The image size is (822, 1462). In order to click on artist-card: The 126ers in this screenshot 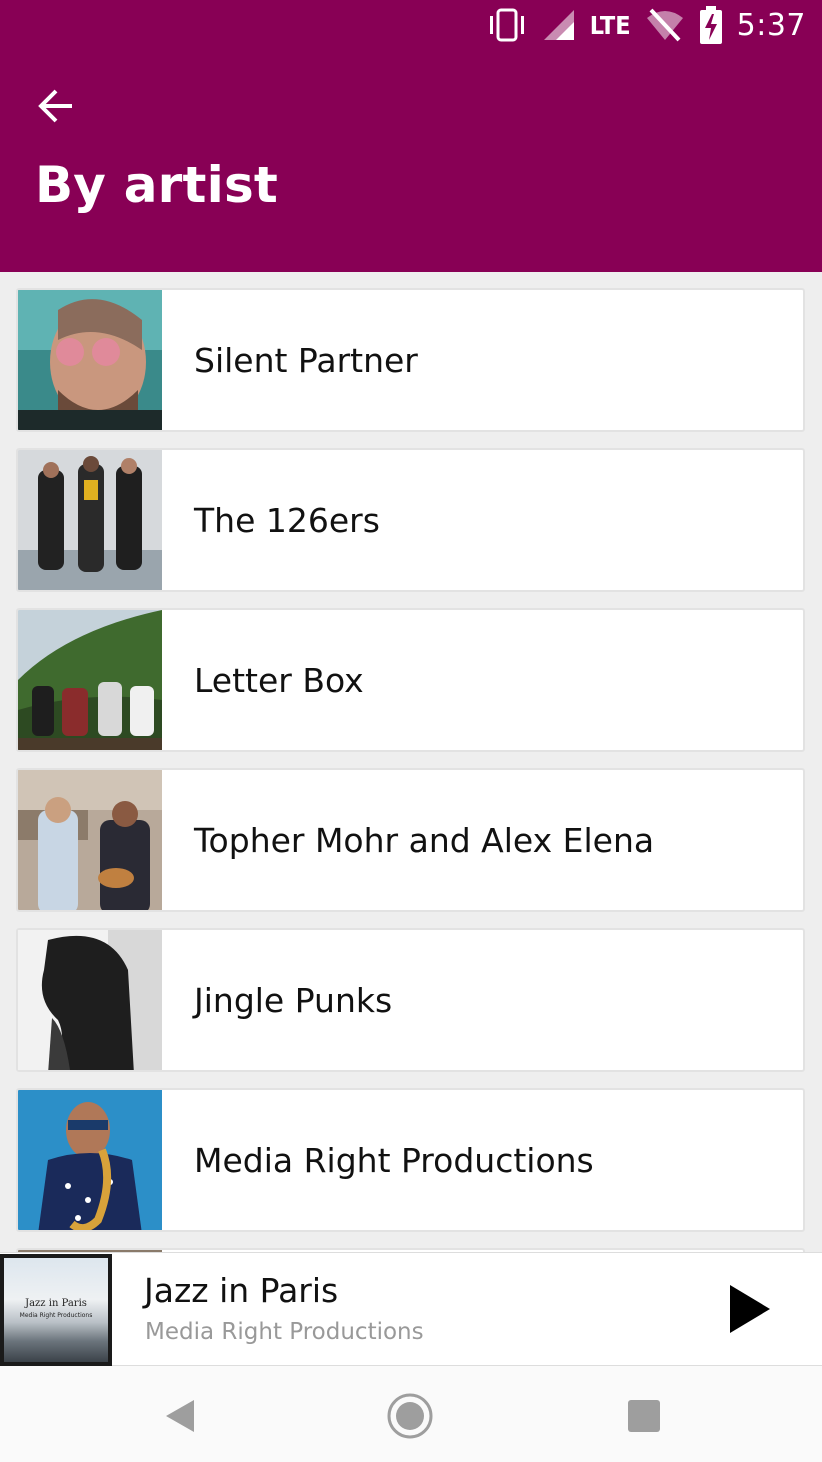, I will do `click(410, 520)`.